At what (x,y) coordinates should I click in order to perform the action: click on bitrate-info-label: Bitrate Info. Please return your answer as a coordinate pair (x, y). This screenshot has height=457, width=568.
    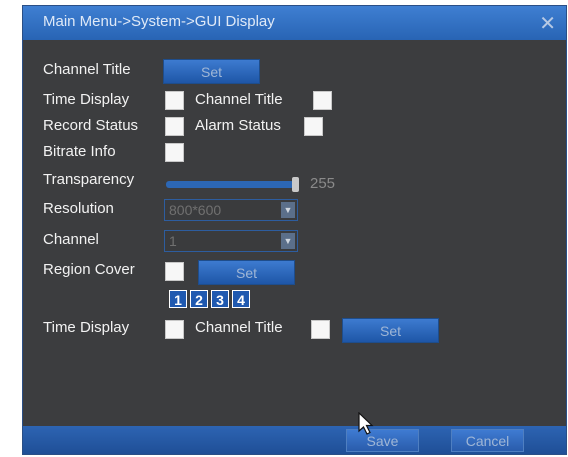
    Looking at the image, I should click on (79, 151).